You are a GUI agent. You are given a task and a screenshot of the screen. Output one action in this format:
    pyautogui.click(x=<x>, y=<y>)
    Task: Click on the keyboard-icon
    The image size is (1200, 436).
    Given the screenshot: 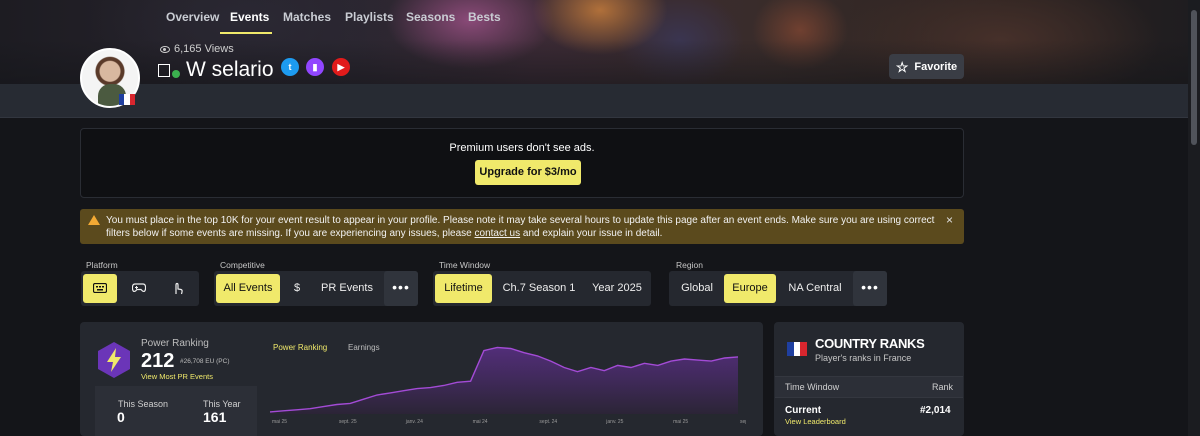 What is the action you would take?
    pyautogui.click(x=100, y=288)
    